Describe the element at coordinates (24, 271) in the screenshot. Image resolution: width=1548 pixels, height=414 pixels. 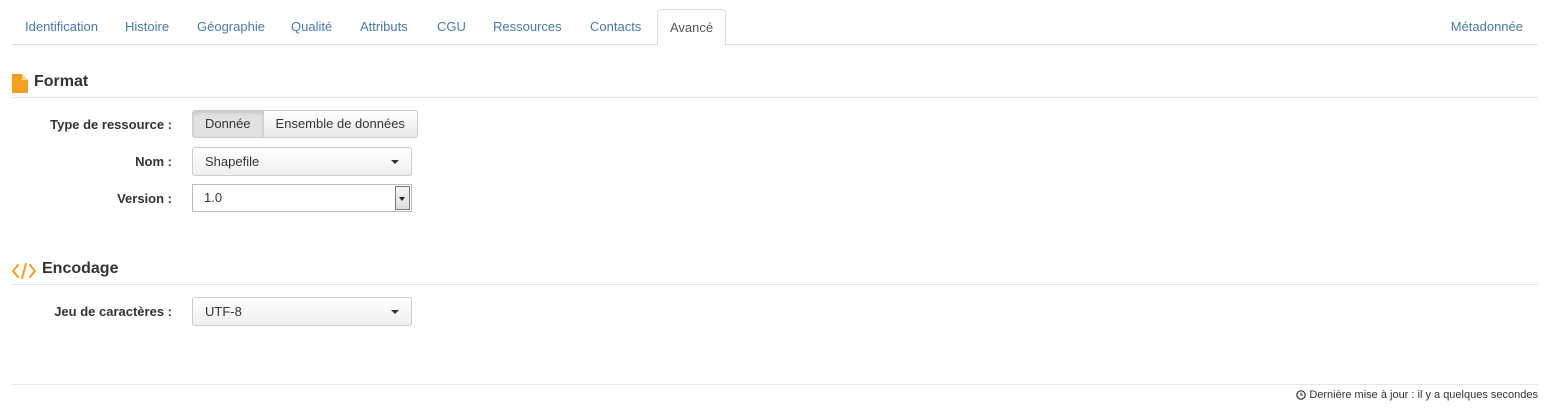
I see `code-icon` at that location.